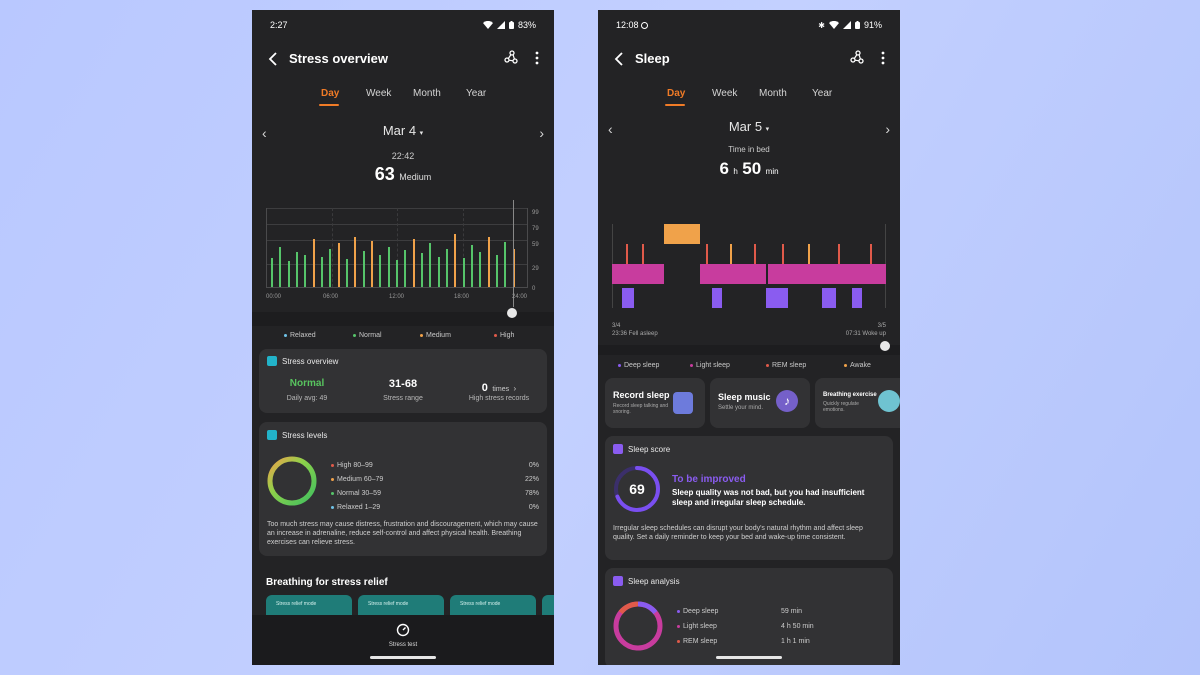 This screenshot has width=1200, height=675. I want to click on sleep-hypnogram, so click(749, 266).